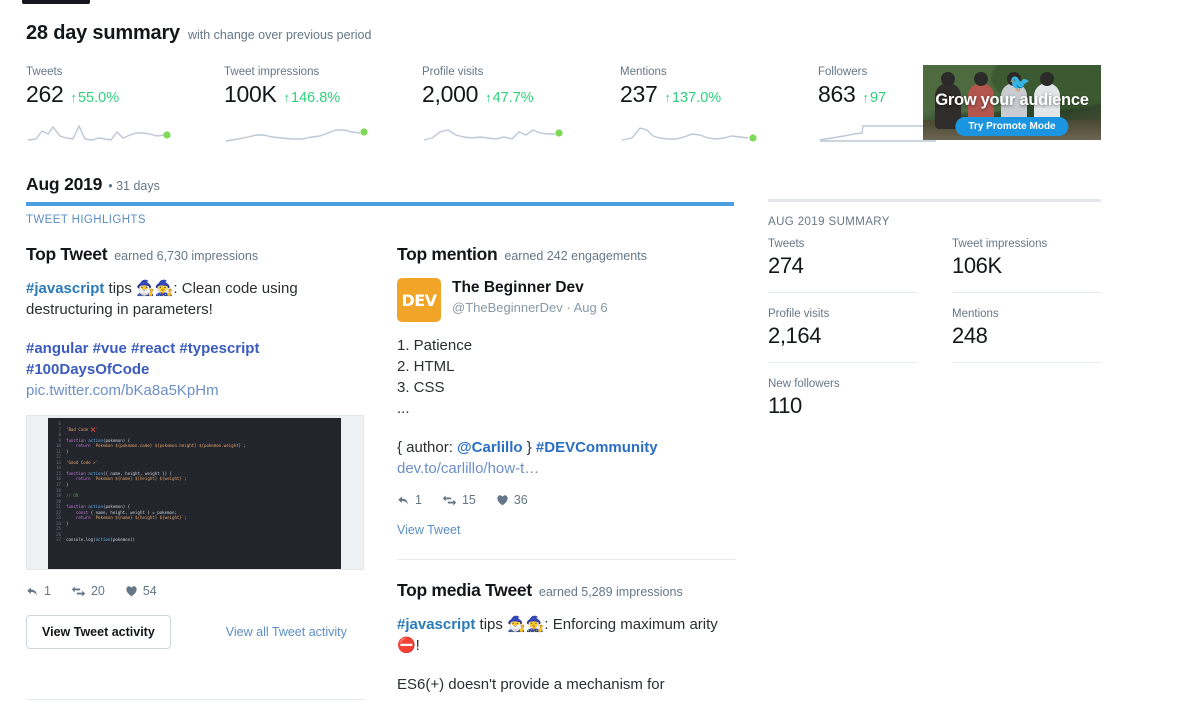 This screenshot has width=1200, height=710. Describe the element at coordinates (125, 105) in the screenshot. I see `metric-tweets: Tweets 262 ↑ 55.0%` at that location.